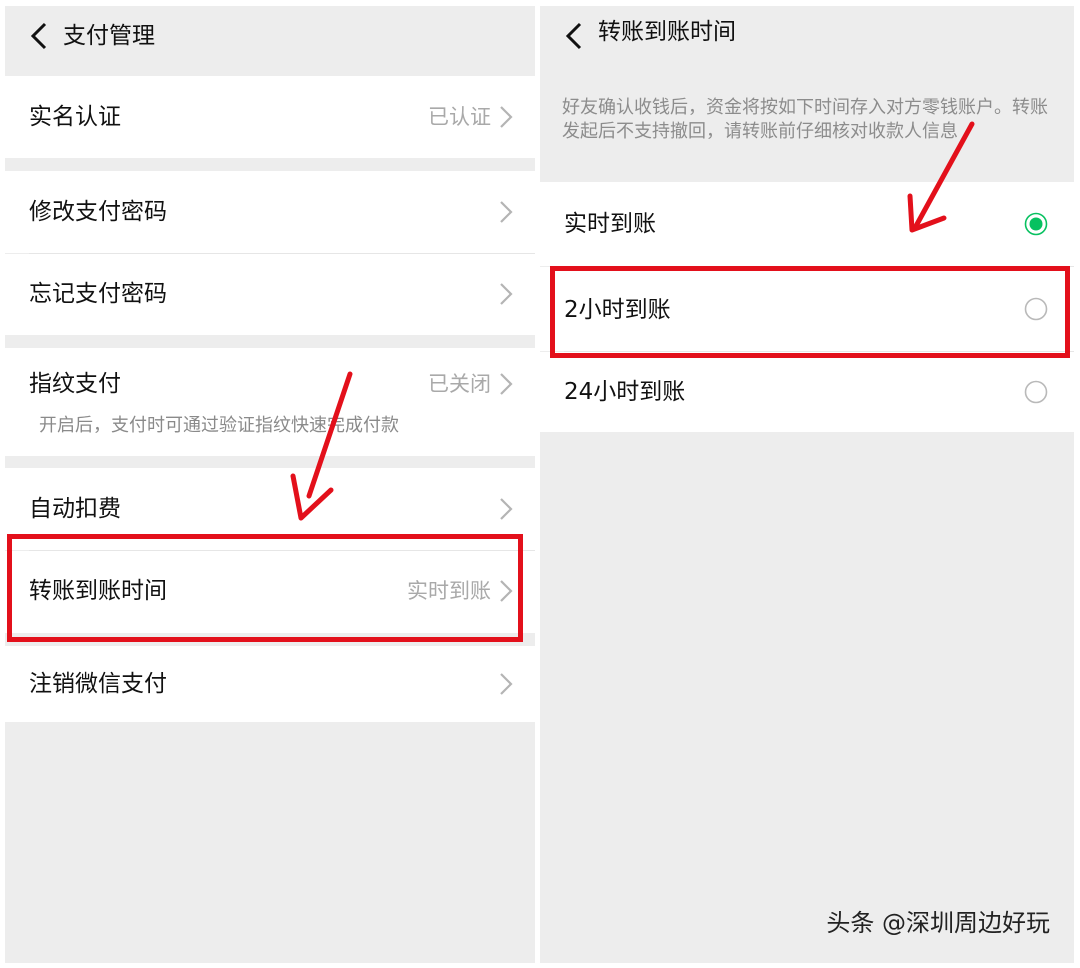 The height and width of the screenshot is (968, 1080). Describe the element at coordinates (610, 224) in the screenshot. I see `option-label: 实时到账` at that location.